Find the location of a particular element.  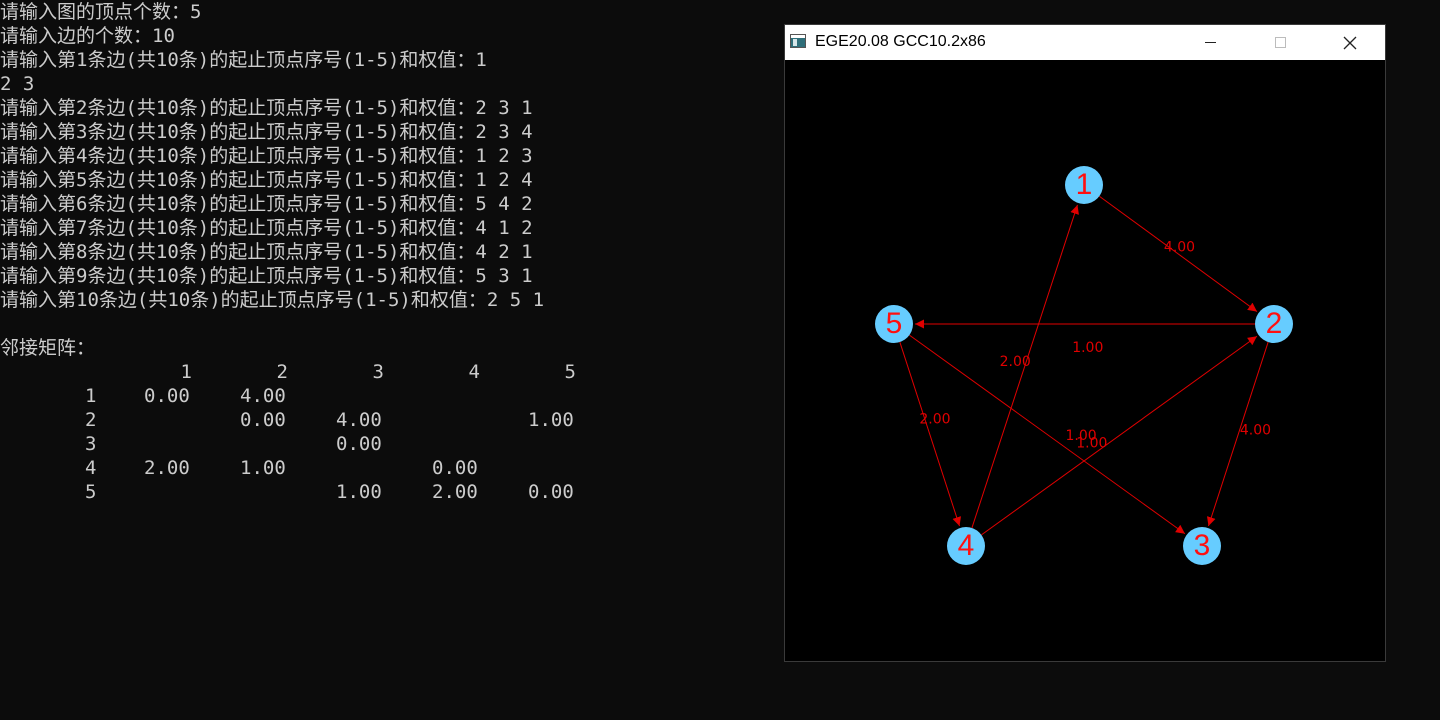

matrix-row-label: 1 is located at coordinates (91, 396).